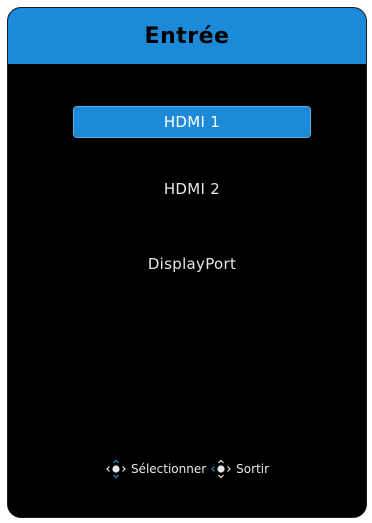 This screenshot has height=523, width=372. I want to click on input-option-label: HDMI 2, so click(192, 189).